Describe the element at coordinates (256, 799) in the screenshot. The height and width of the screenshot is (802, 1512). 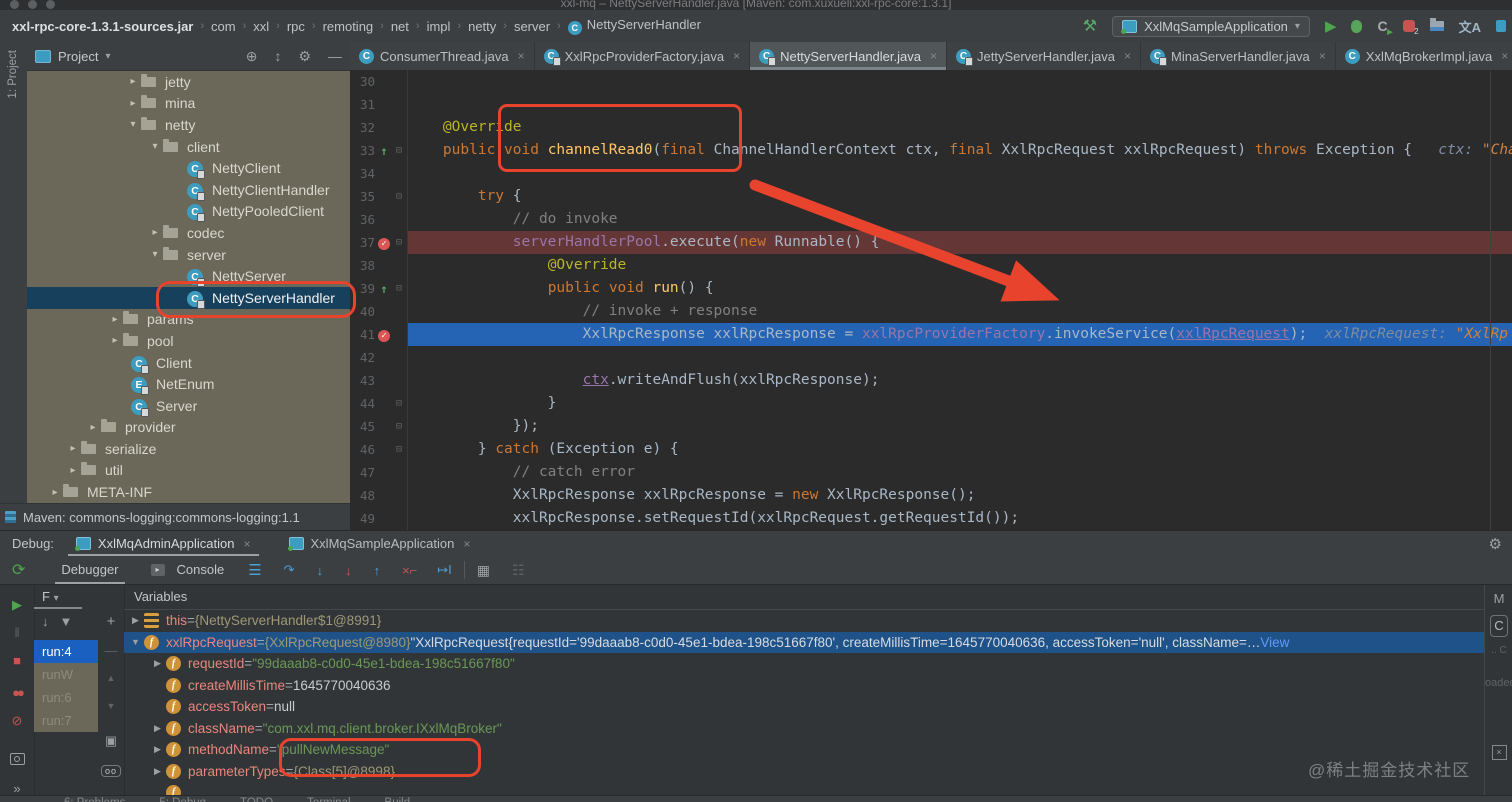
I see `statusbar-item: TODO` at that location.